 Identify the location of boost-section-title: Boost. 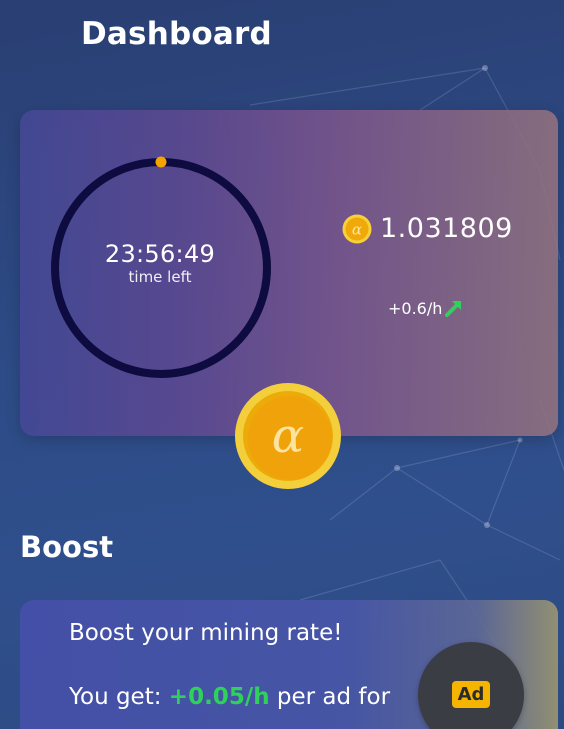
(67, 547).